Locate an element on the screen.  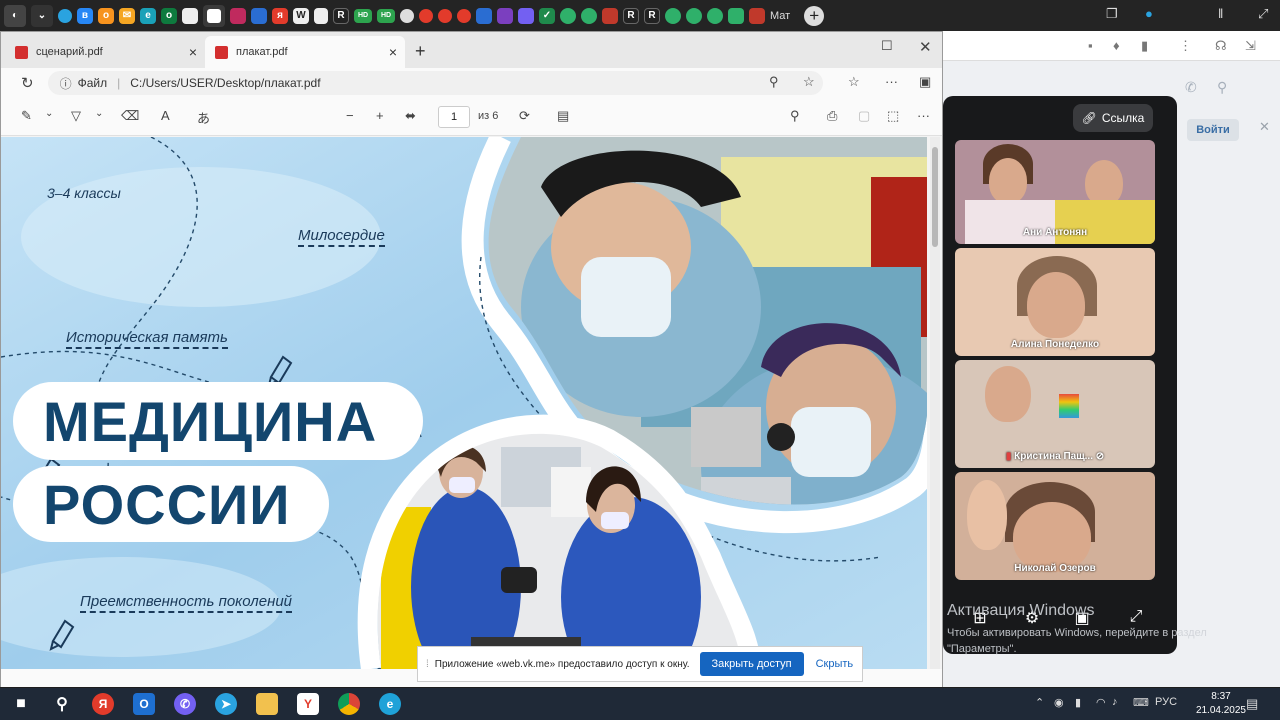
phone-icon: ✆ is located at coordinates (1191, 87).